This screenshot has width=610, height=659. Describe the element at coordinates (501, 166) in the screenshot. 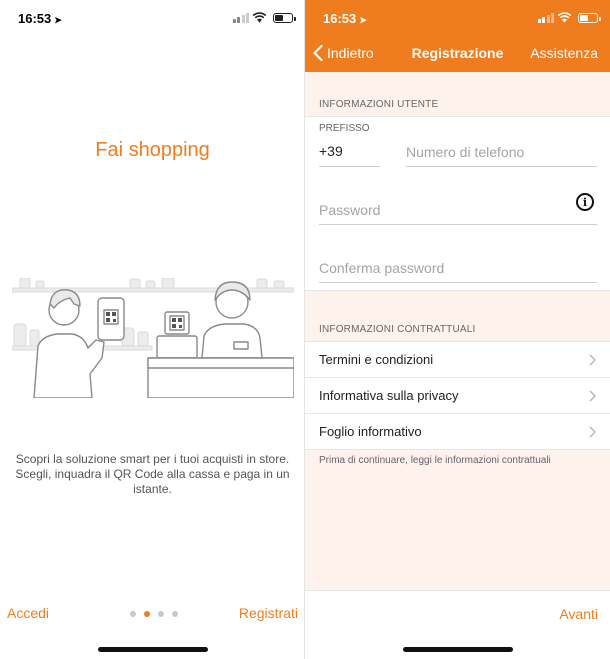

I see `phone-underline` at that location.